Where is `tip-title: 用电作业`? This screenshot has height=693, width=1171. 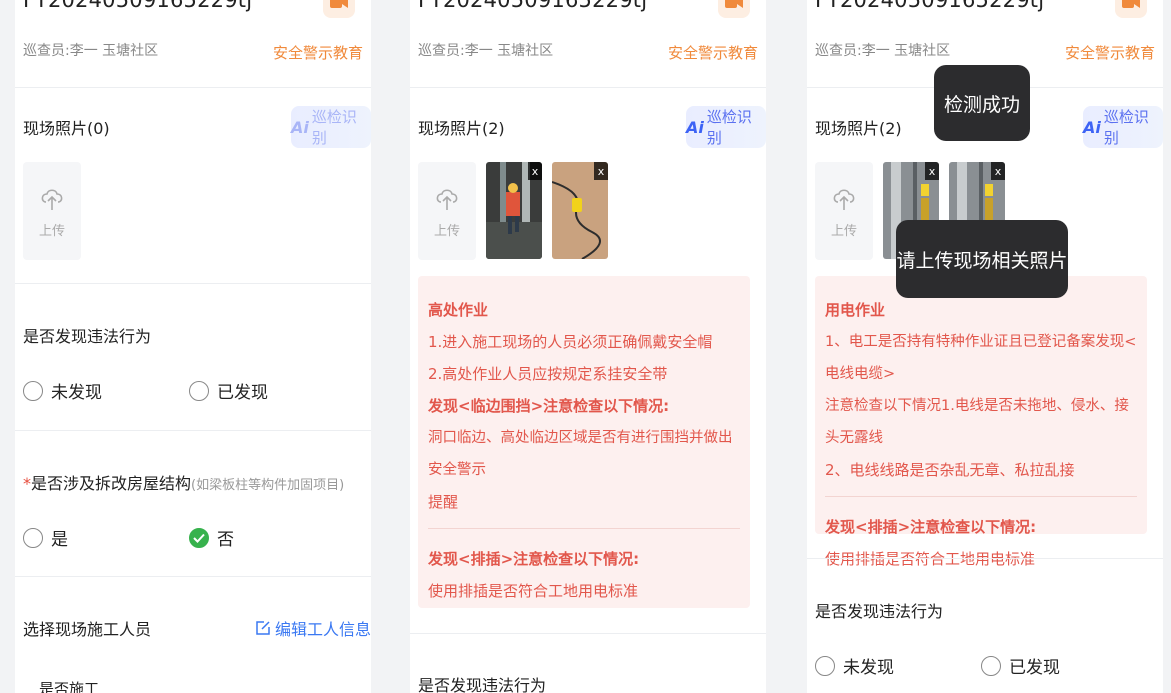 tip-title: 用电作业 is located at coordinates (855, 310).